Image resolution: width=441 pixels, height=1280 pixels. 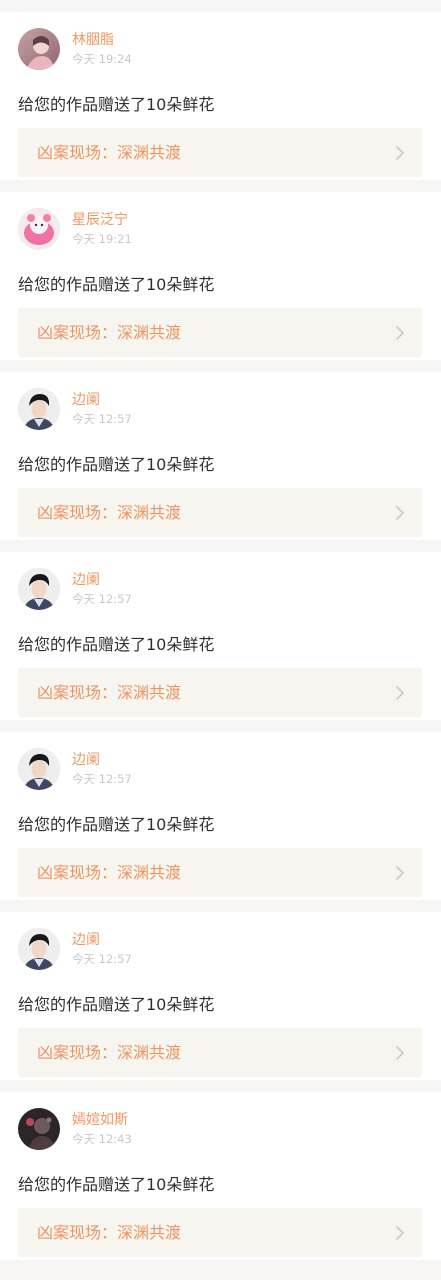 I want to click on notification-card: 林胭脂 今天 19:24 给您的作品赠送了10朵鲜花 凶案现场：深渊共渡, so click(x=220, y=96).